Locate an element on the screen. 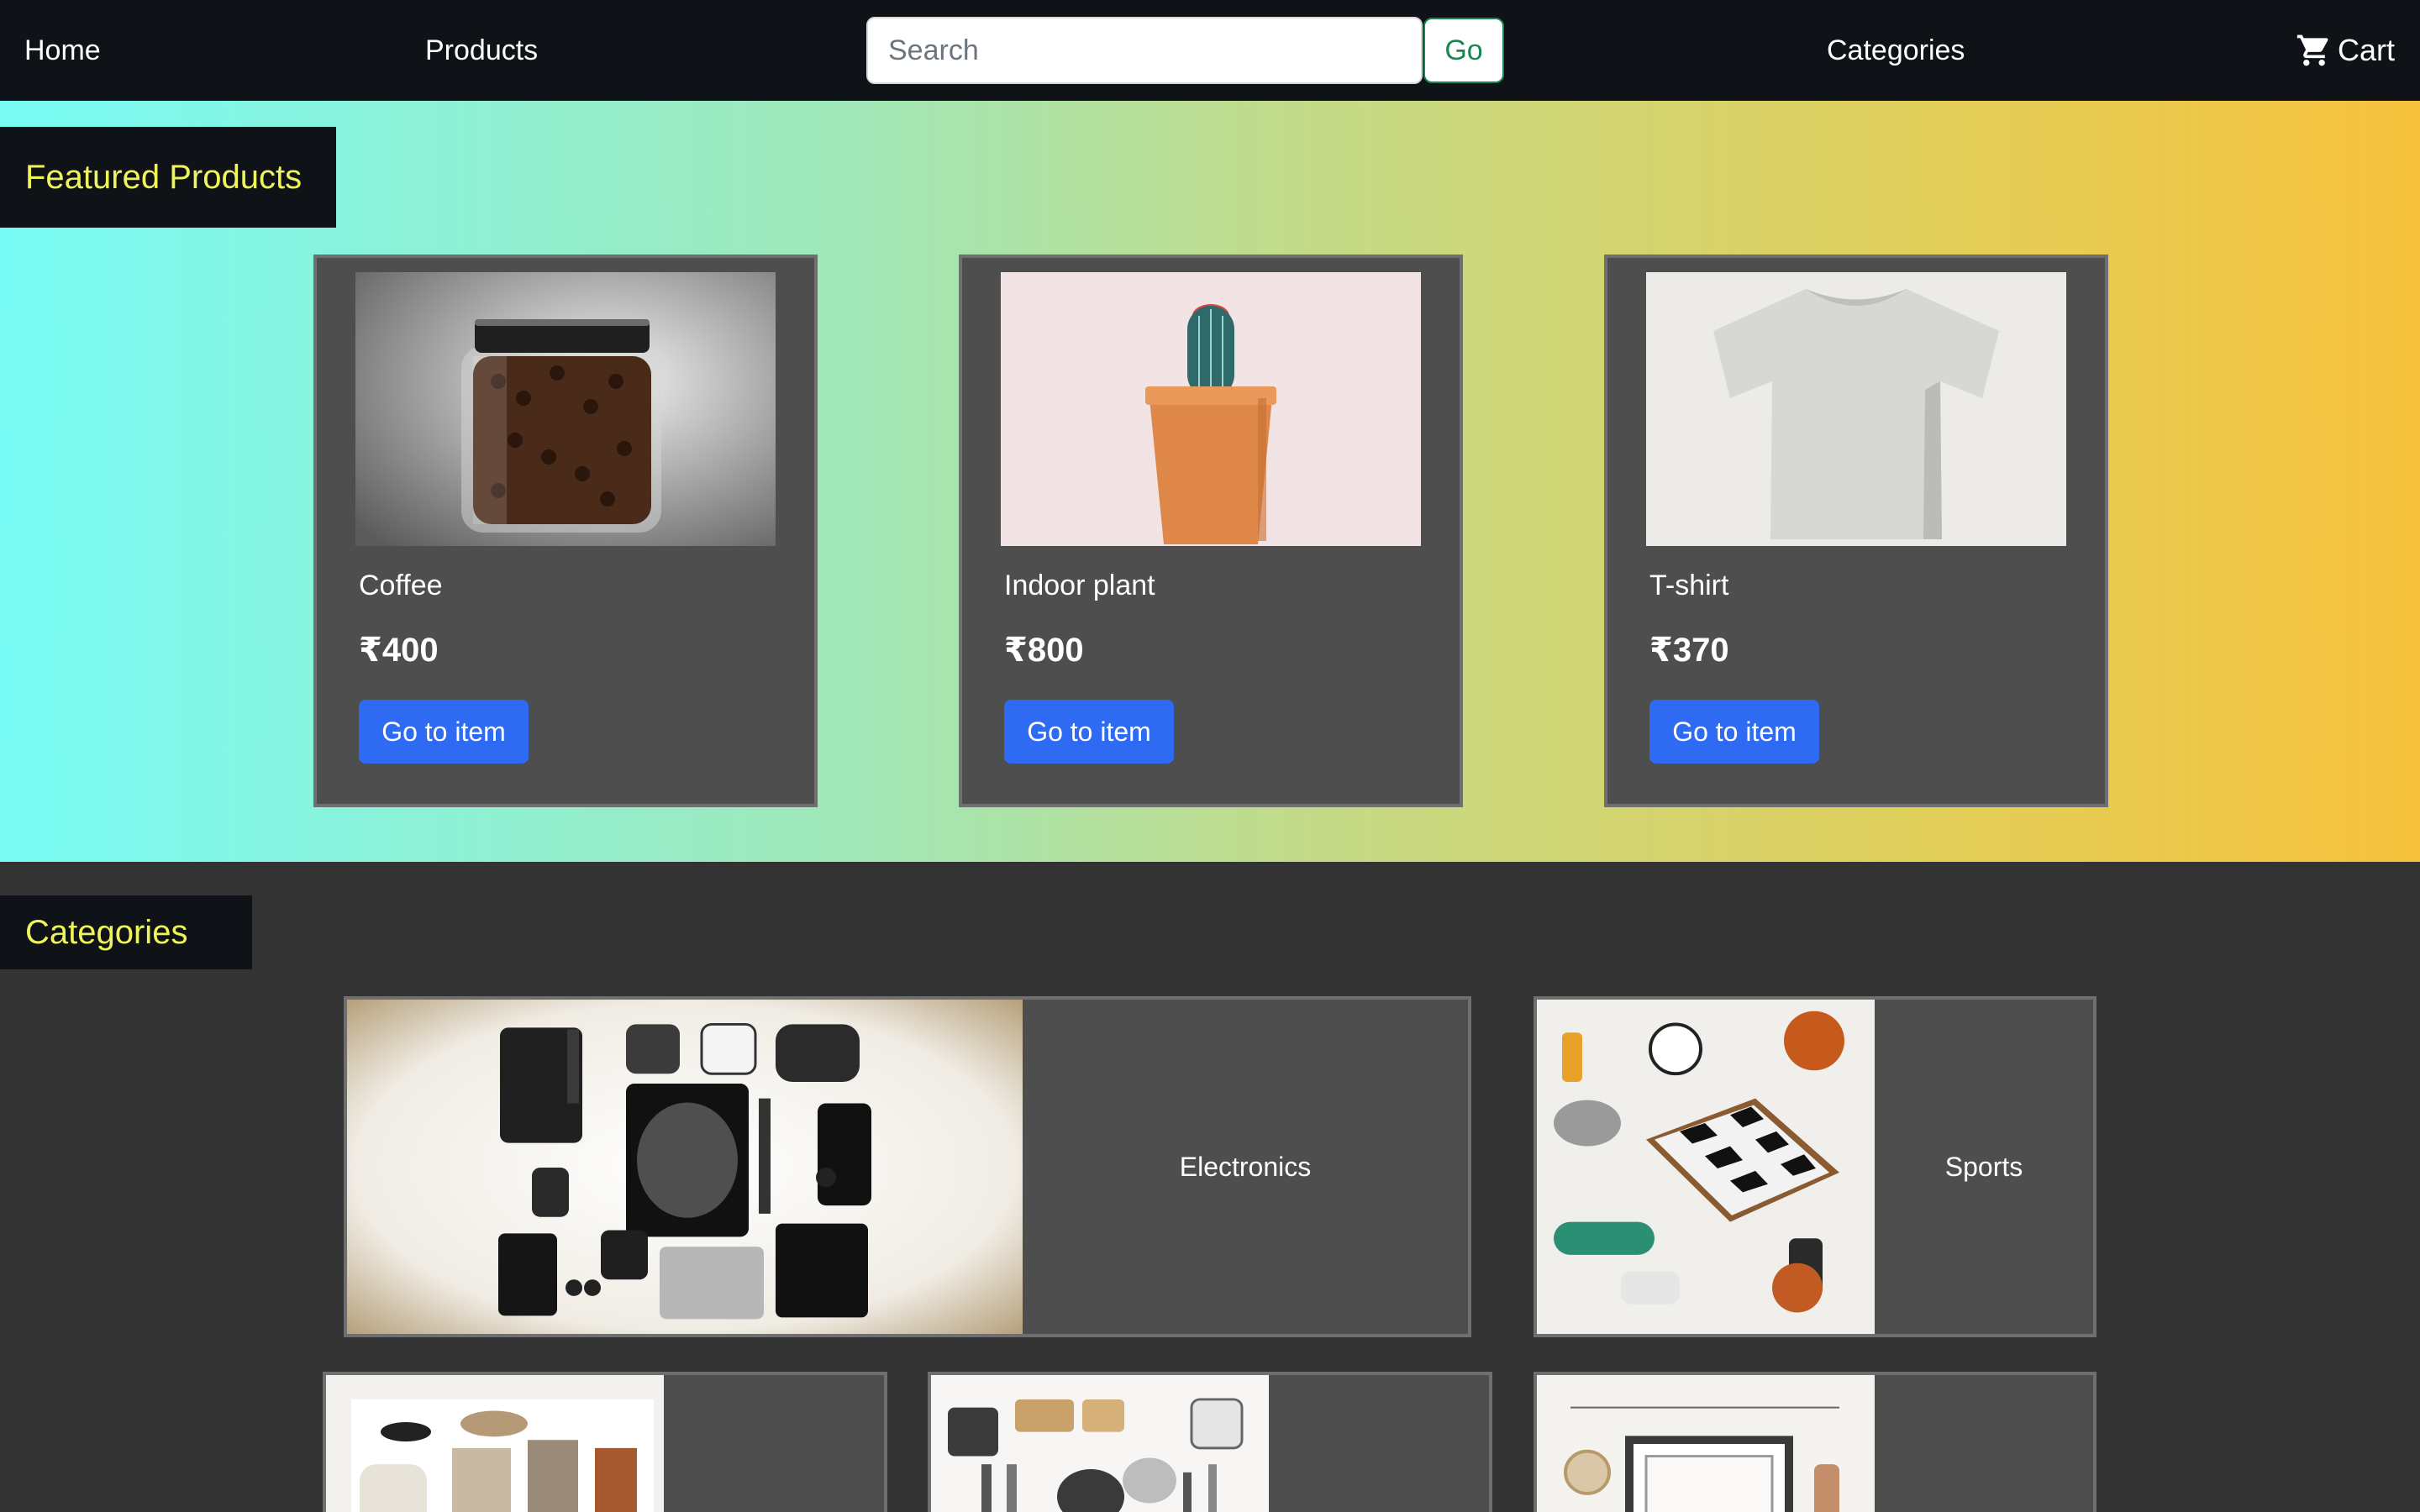  home-decor-image is located at coordinates (1706, 1443).